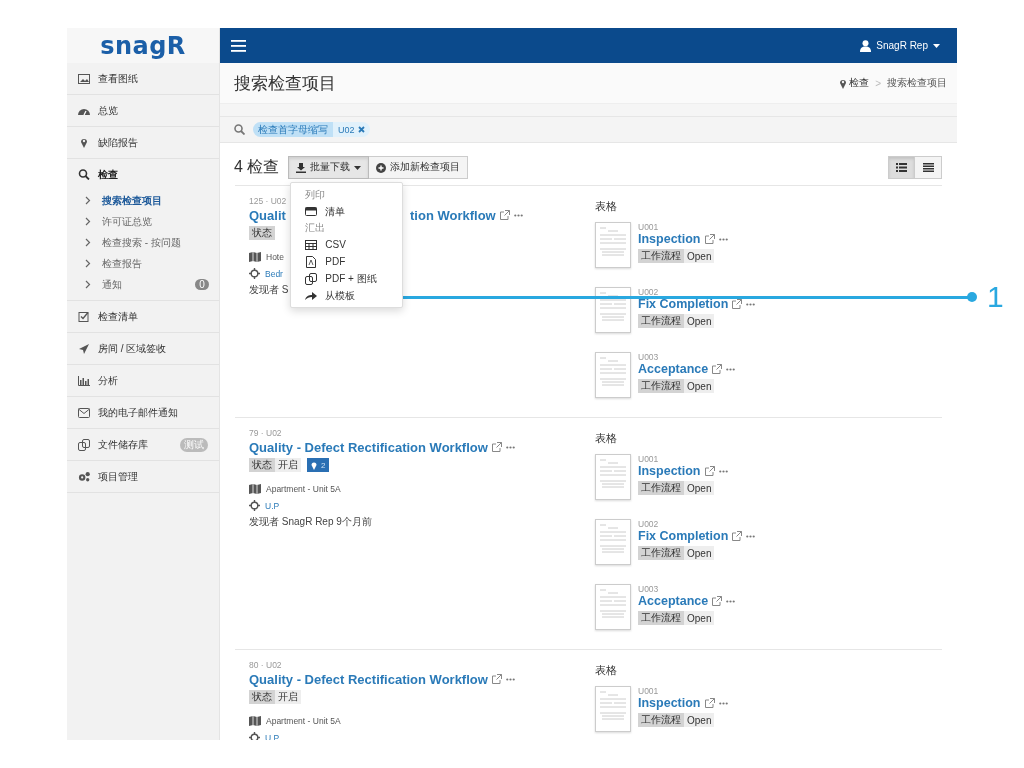  What do you see at coordinates (143, 143) in the screenshot?
I see `sidebar-item: 缺陷报告` at bounding box center [143, 143].